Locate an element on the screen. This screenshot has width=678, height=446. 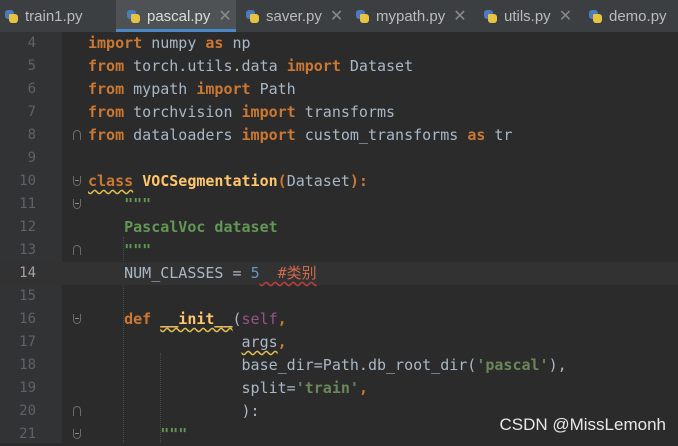
tab-demo: demo.py is located at coordinates (633, 16).